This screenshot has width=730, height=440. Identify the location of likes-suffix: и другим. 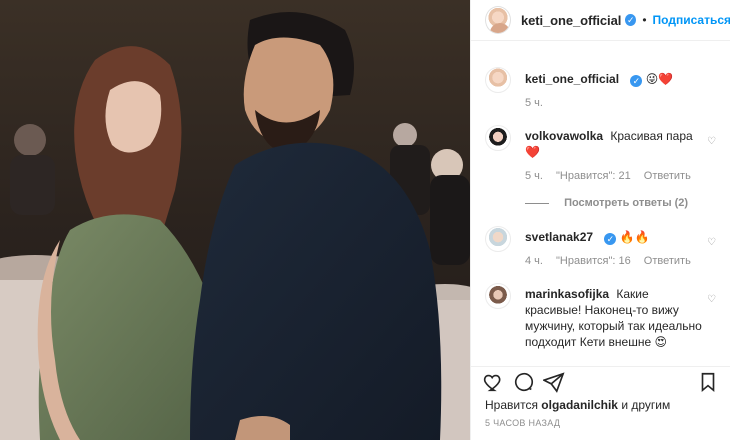
(645, 405).